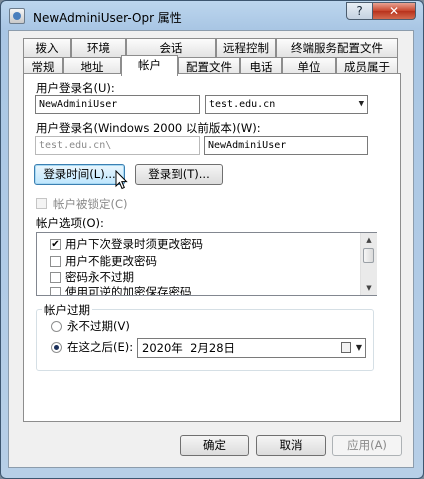 The image size is (424, 479). I want to click on logon-name-input: NewAdminiUser, so click(117, 104).